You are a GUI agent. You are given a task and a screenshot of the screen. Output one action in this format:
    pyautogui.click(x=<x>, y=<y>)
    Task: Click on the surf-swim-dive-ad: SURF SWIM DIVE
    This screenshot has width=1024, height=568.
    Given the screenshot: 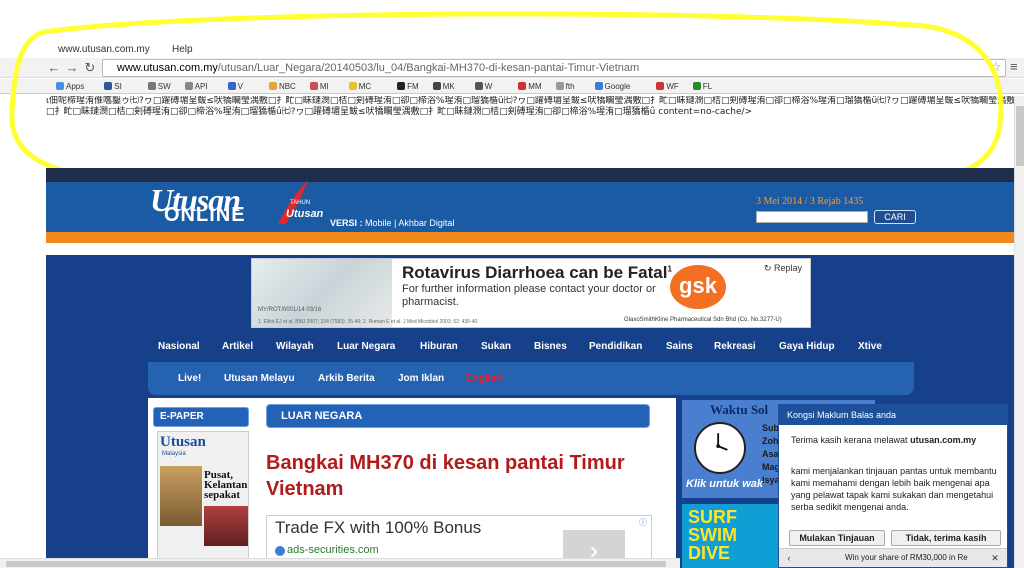 What is the action you would take?
    pyautogui.click(x=730, y=536)
    